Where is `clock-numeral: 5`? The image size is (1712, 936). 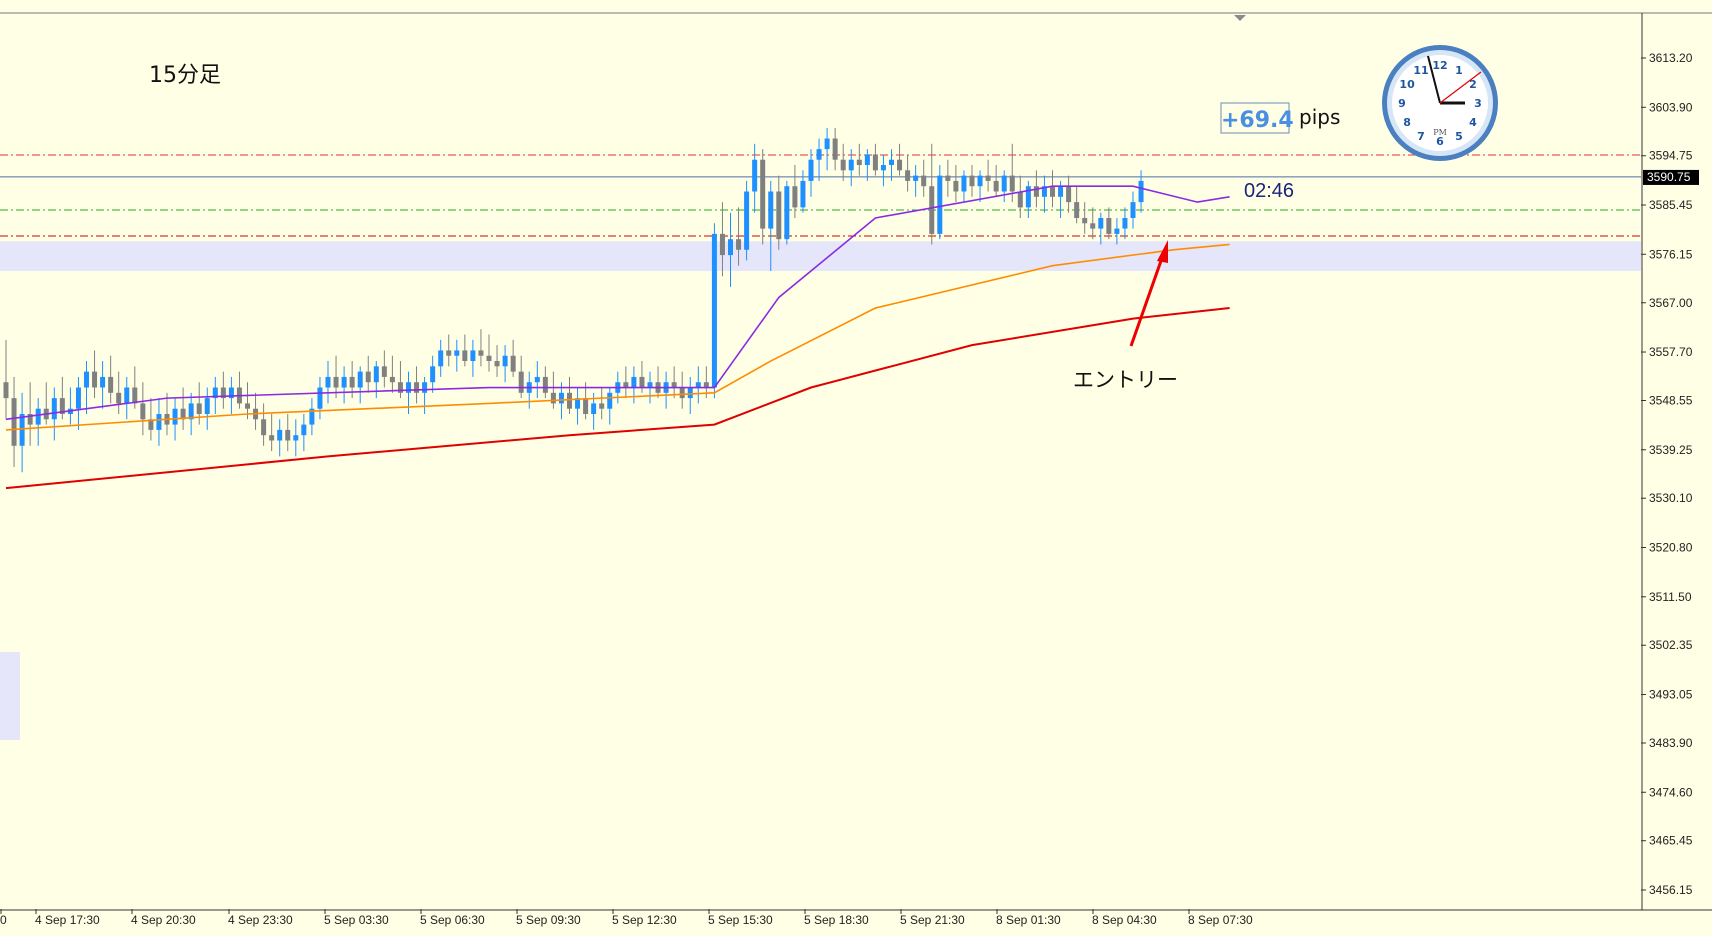 clock-numeral: 5 is located at coordinates (1459, 136).